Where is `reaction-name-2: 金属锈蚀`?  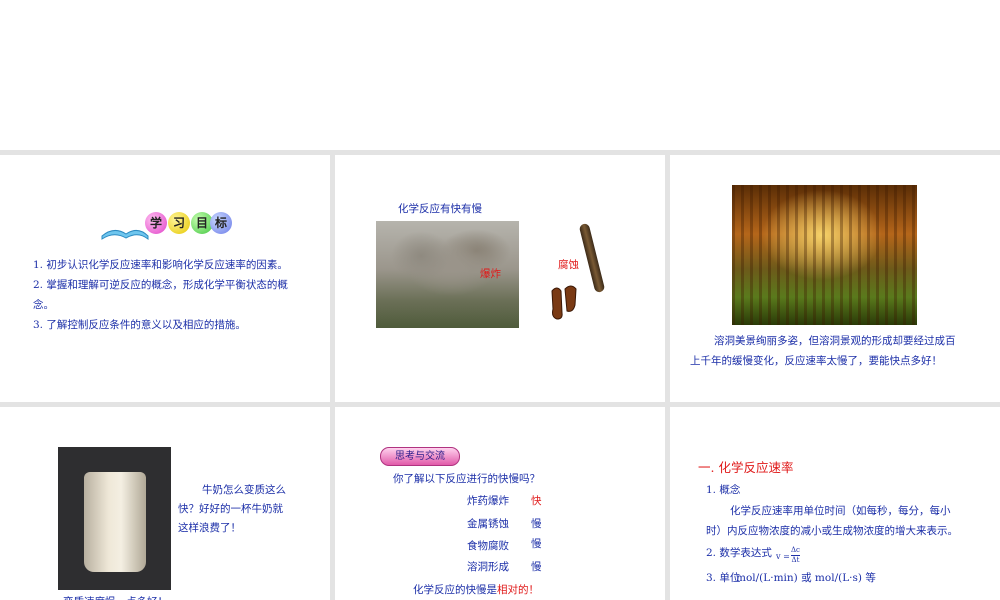
reaction-name-2: 金属锈蚀 is located at coordinates (488, 524).